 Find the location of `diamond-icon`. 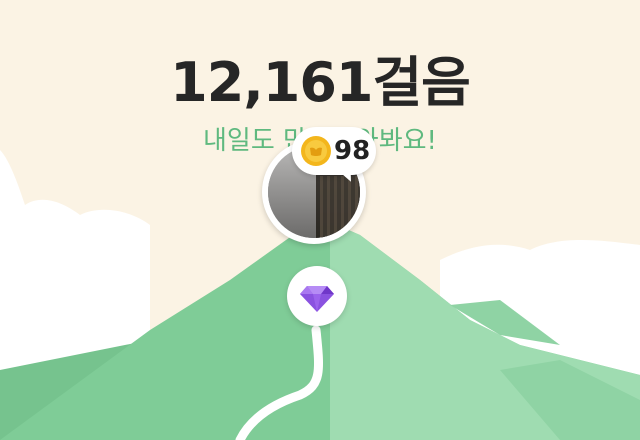

diamond-icon is located at coordinates (317, 299).